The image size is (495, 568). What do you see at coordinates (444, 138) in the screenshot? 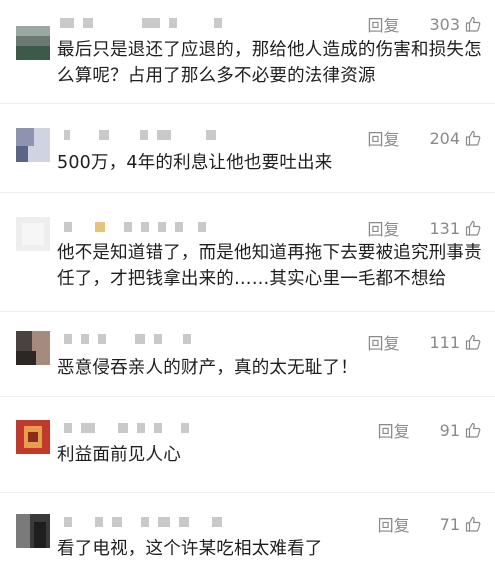
I see `like-count: 204` at bounding box center [444, 138].